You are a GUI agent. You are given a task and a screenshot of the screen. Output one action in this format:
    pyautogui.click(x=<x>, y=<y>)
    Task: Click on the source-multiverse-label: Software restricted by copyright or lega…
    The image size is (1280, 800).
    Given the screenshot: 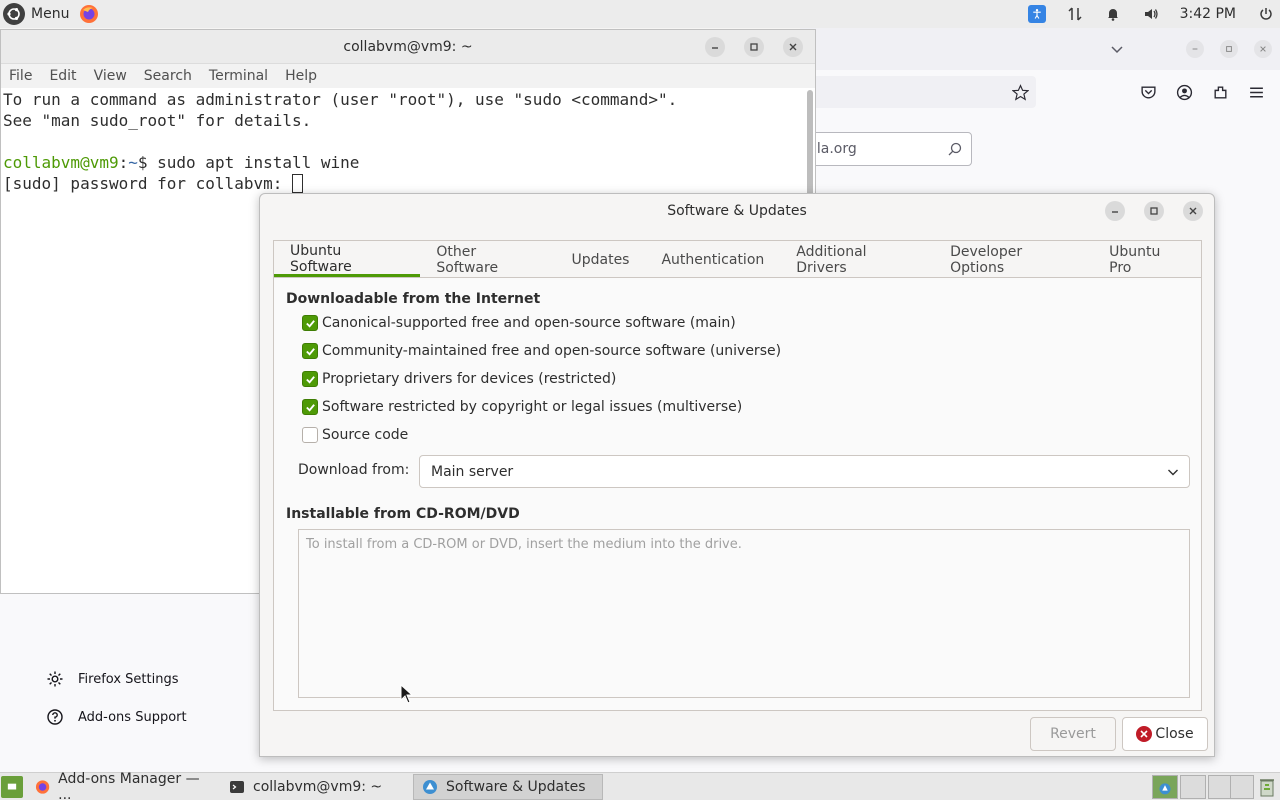 What is the action you would take?
    pyautogui.click(x=532, y=407)
    